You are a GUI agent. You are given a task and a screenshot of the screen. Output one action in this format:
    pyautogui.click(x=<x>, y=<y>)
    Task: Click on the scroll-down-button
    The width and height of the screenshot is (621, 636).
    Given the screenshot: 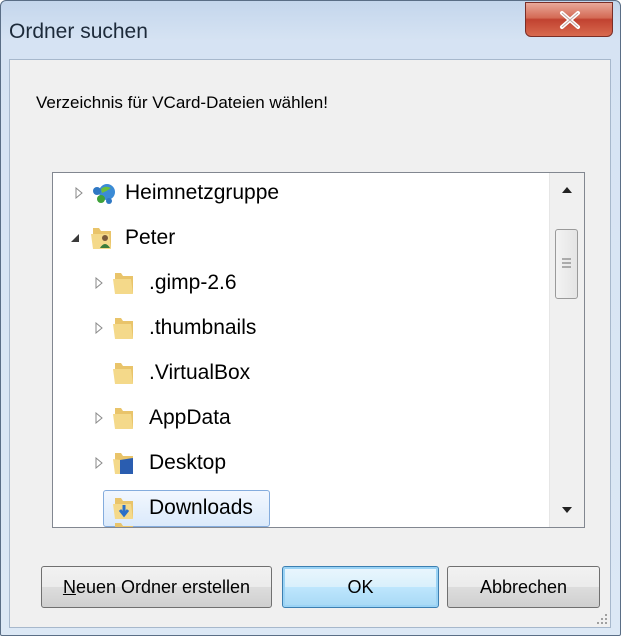 What is the action you would take?
    pyautogui.click(x=567, y=510)
    